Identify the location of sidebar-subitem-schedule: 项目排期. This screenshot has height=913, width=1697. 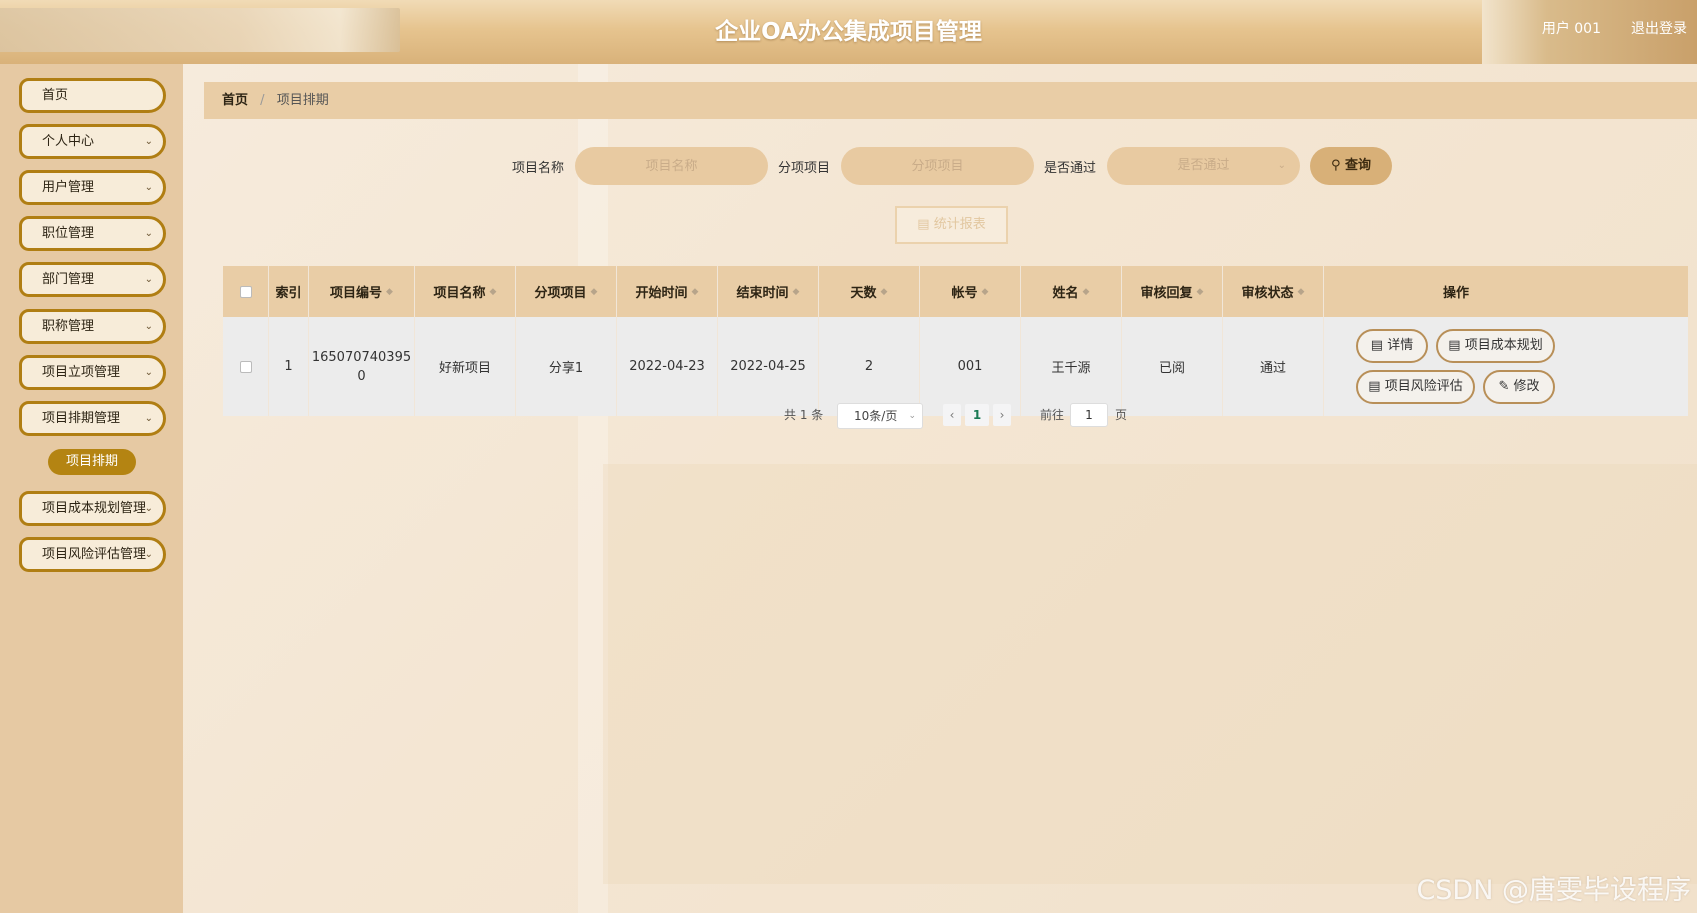
(92, 462).